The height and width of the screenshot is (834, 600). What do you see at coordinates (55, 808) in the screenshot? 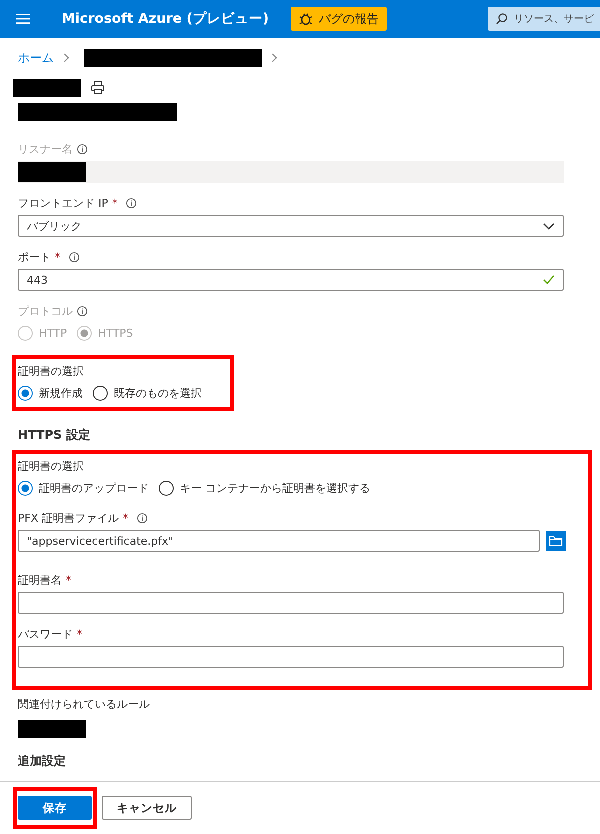
I see `save-button: 保存` at bounding box center [55, 808].